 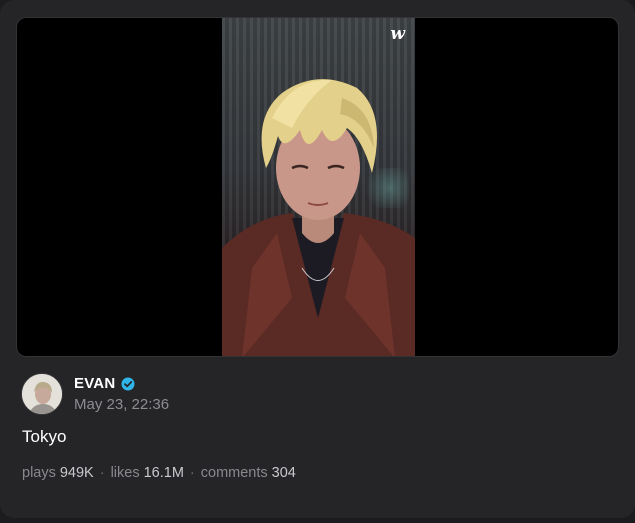 I want to click on post-meta: EVAN May 23, 22:36, so click(x=121, y=394).